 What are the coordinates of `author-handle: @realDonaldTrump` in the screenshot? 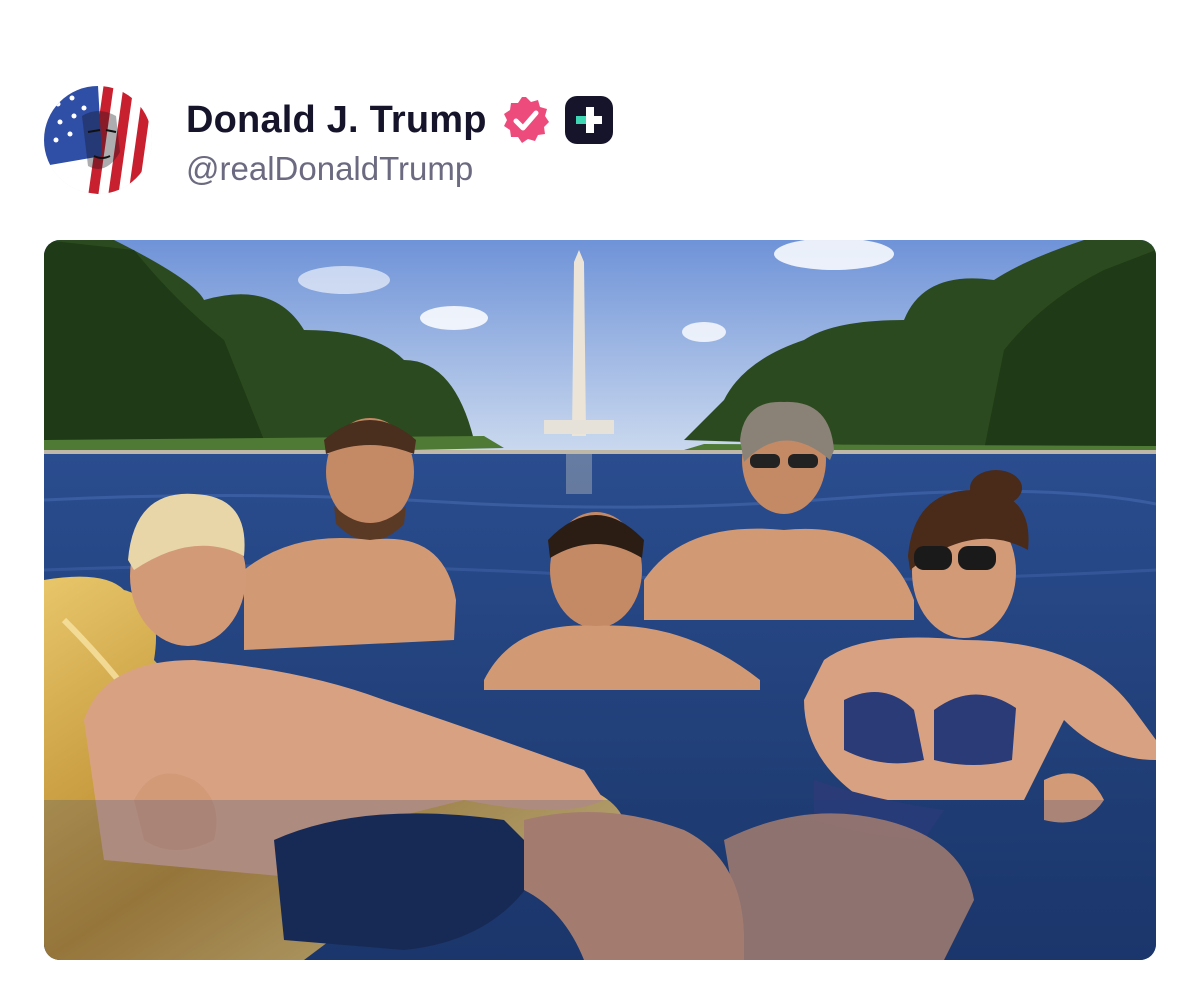 It's located at (400, 169).